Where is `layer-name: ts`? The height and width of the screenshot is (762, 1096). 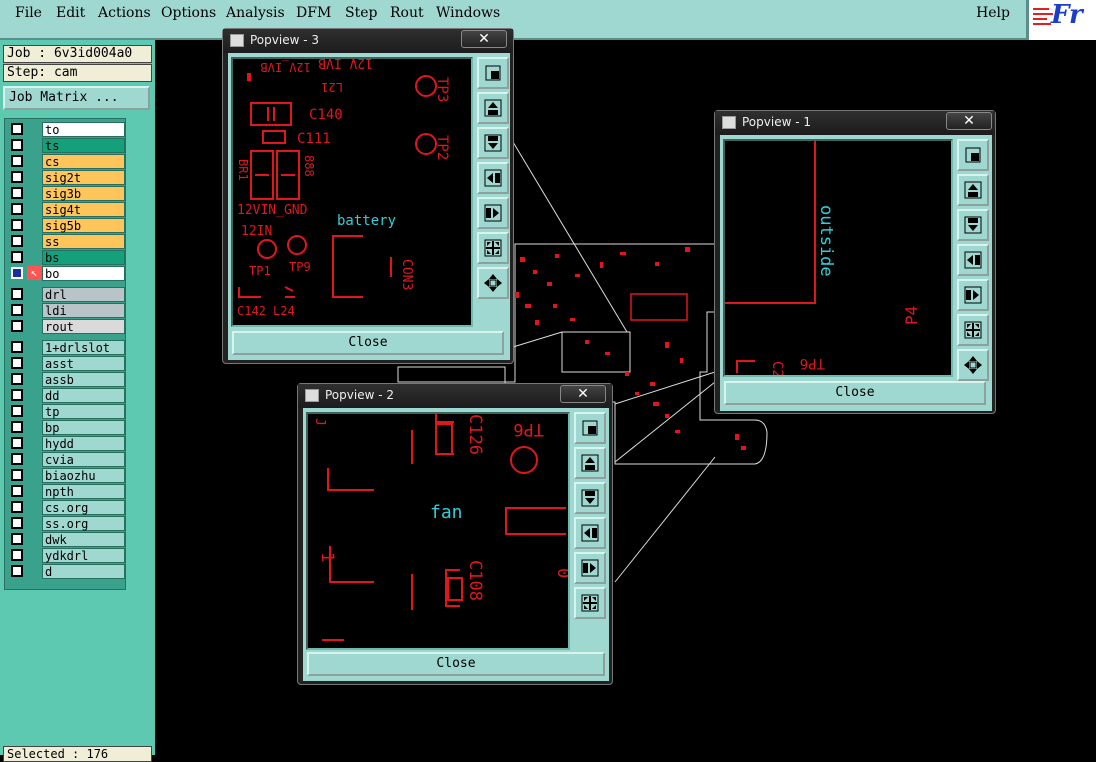 layer-name: ts is located at coordinates (83, 145).